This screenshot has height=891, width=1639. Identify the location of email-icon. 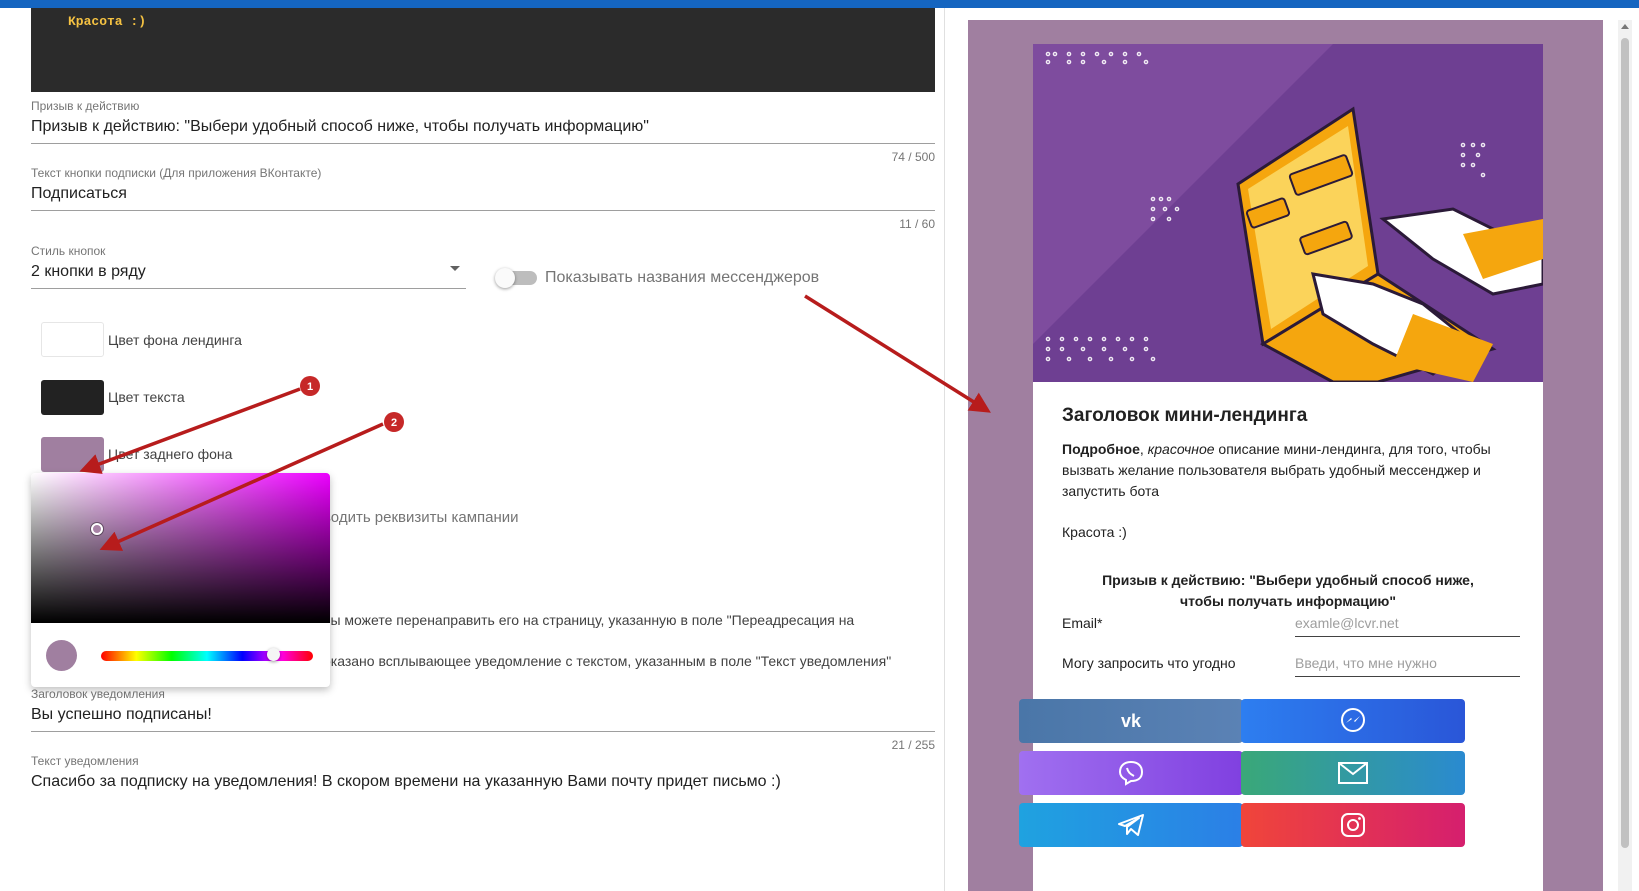
(1353, 773).